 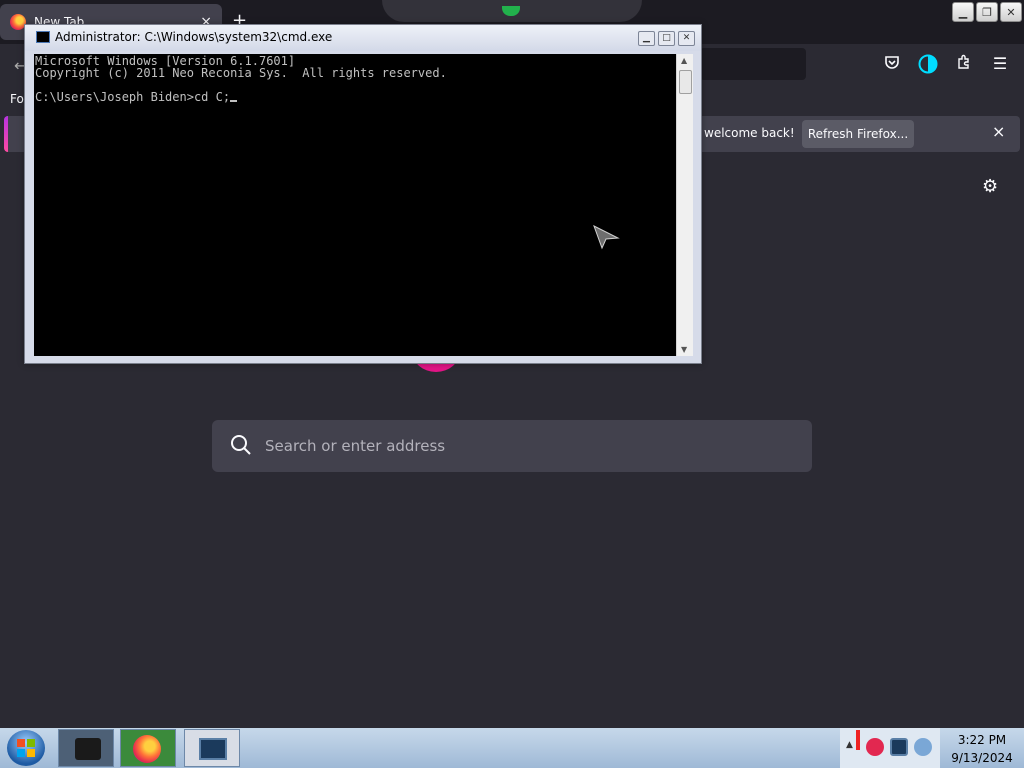 What do you see at coordinates (684, 349) in the screenshot?
I see `scroll-down-icon: ▼` at bounding box center [684, 349].